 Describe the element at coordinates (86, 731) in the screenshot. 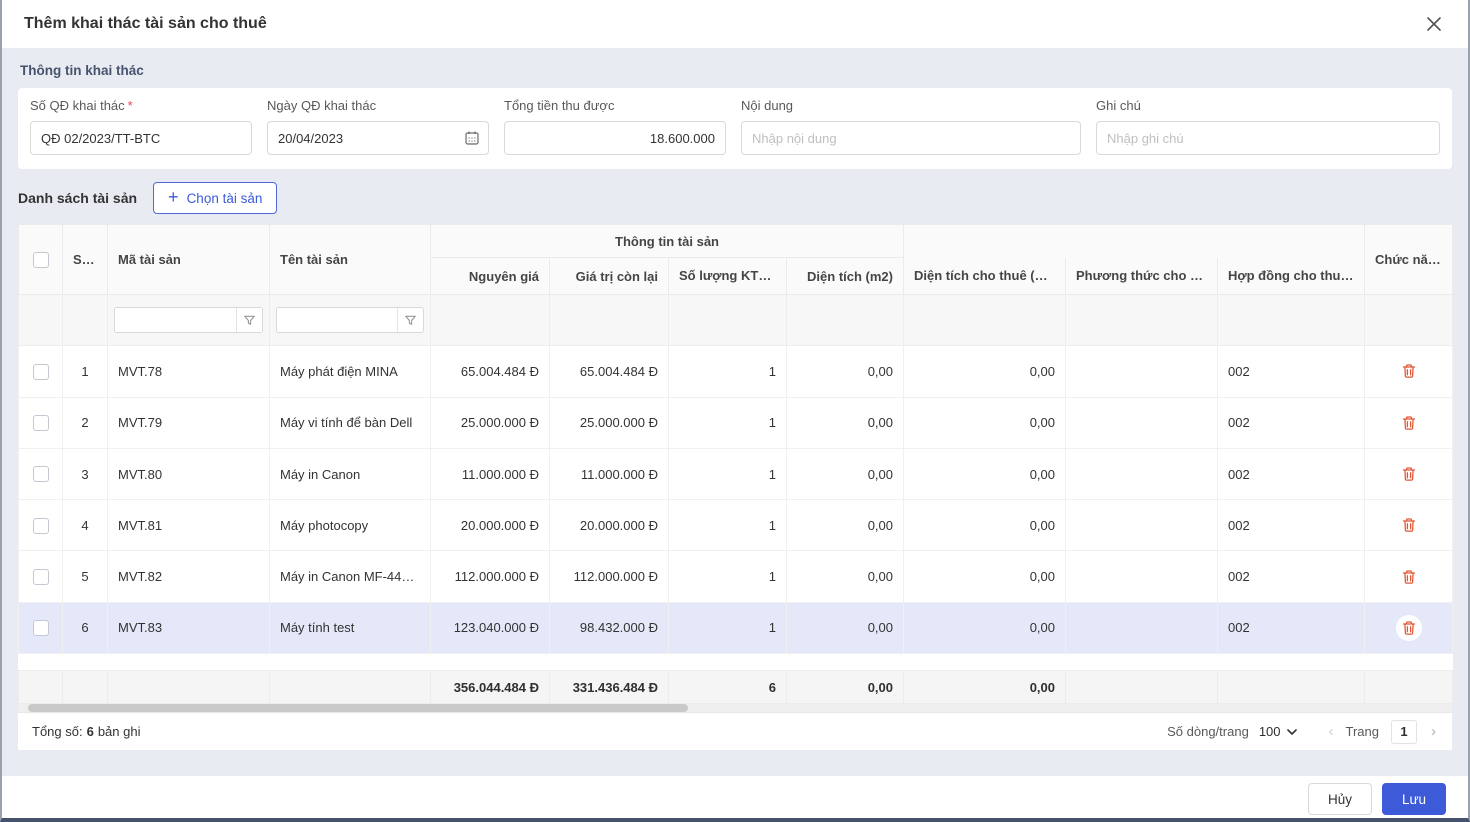

I see `record-count: Tổng số: 6 bản ghi` at that location.